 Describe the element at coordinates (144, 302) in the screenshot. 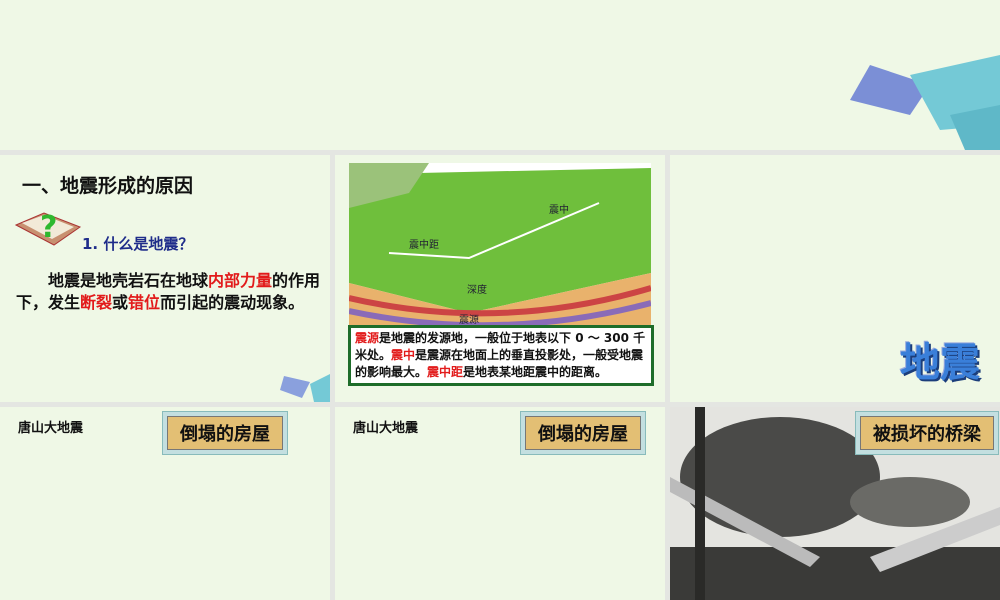

I see `highlight-term: 错位` at that location.